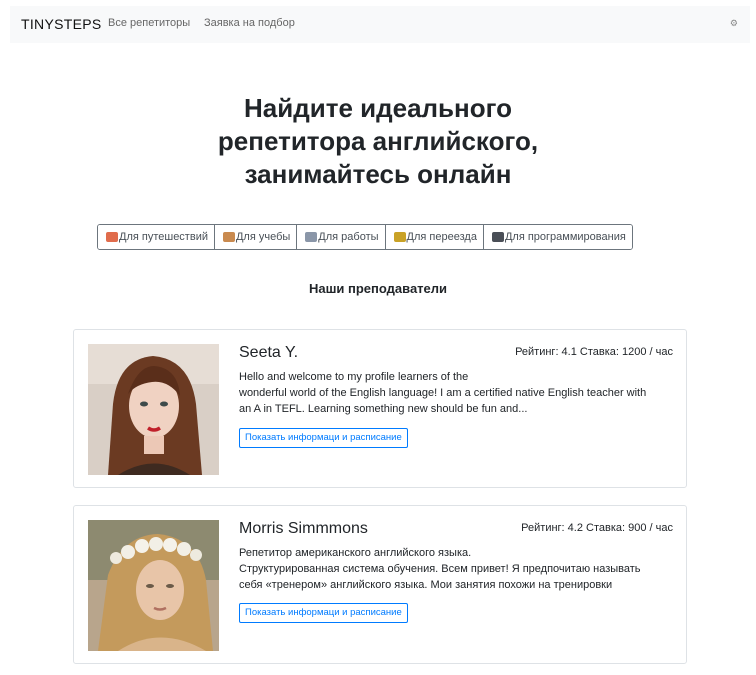  I want to click on category-work-button: Для работы, so click(341, 237).